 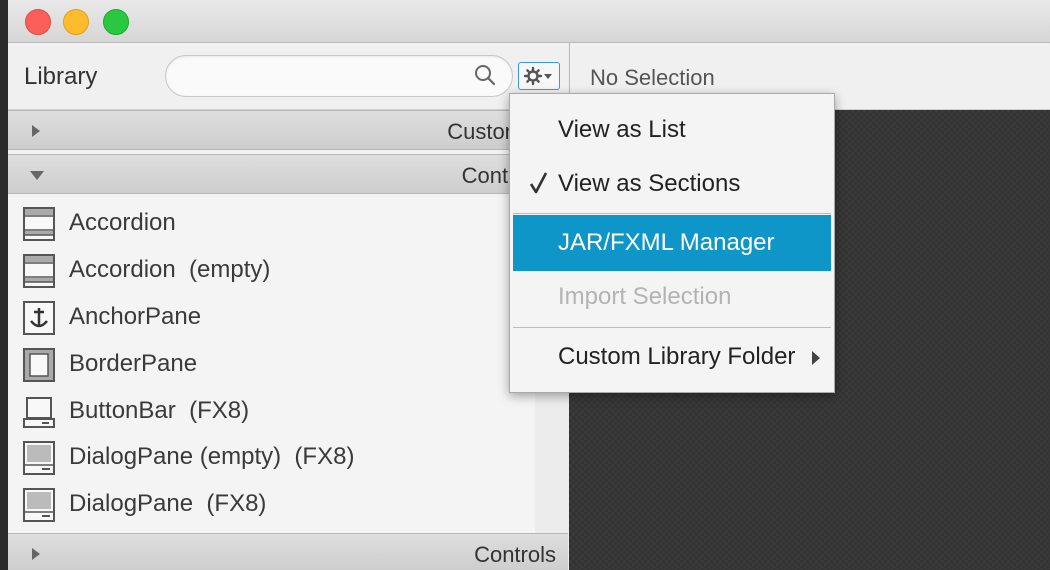 I want to click on section-containers: Containers, so click(x=288, y=174).